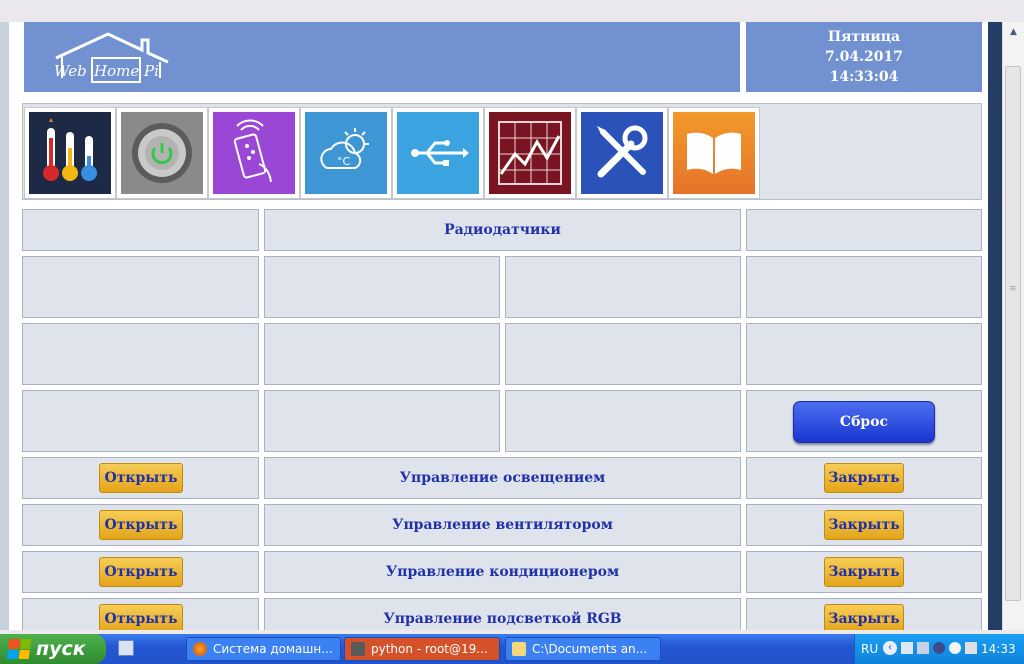  What do you see at coordinates (141, 525) in the screenshot?
I see `open-fan-button: Открыть` at bounding box center [141, 525].